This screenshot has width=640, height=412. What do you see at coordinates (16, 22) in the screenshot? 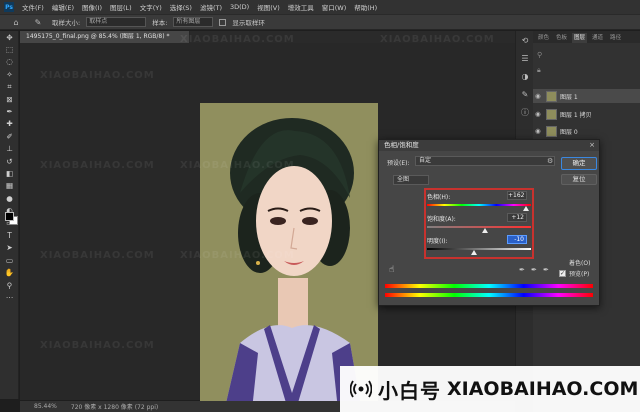
I see `home-icon: ⌂` at bounding box center [16, 22].